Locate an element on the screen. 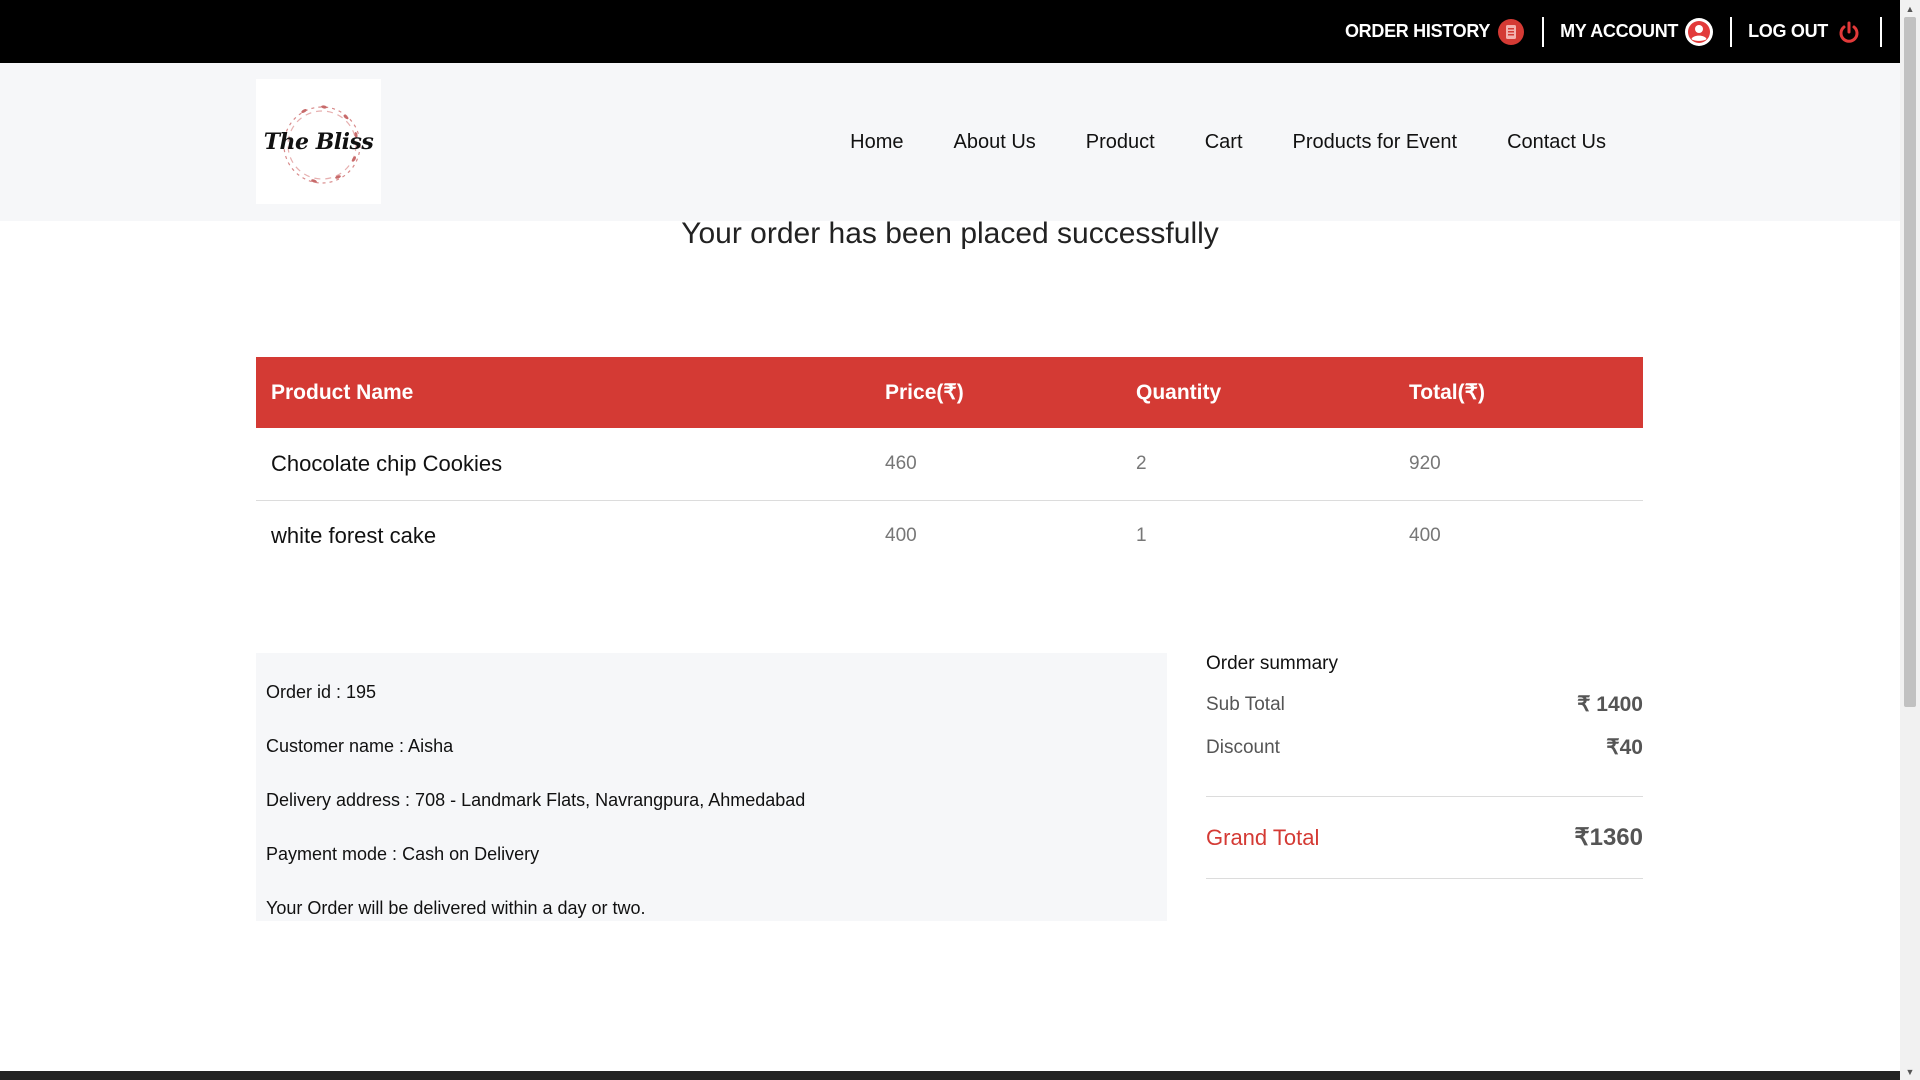 The height and width of the screenshot is (1080, 1920). order-summary-title: Order summary is located at coordinates (1272, 663).